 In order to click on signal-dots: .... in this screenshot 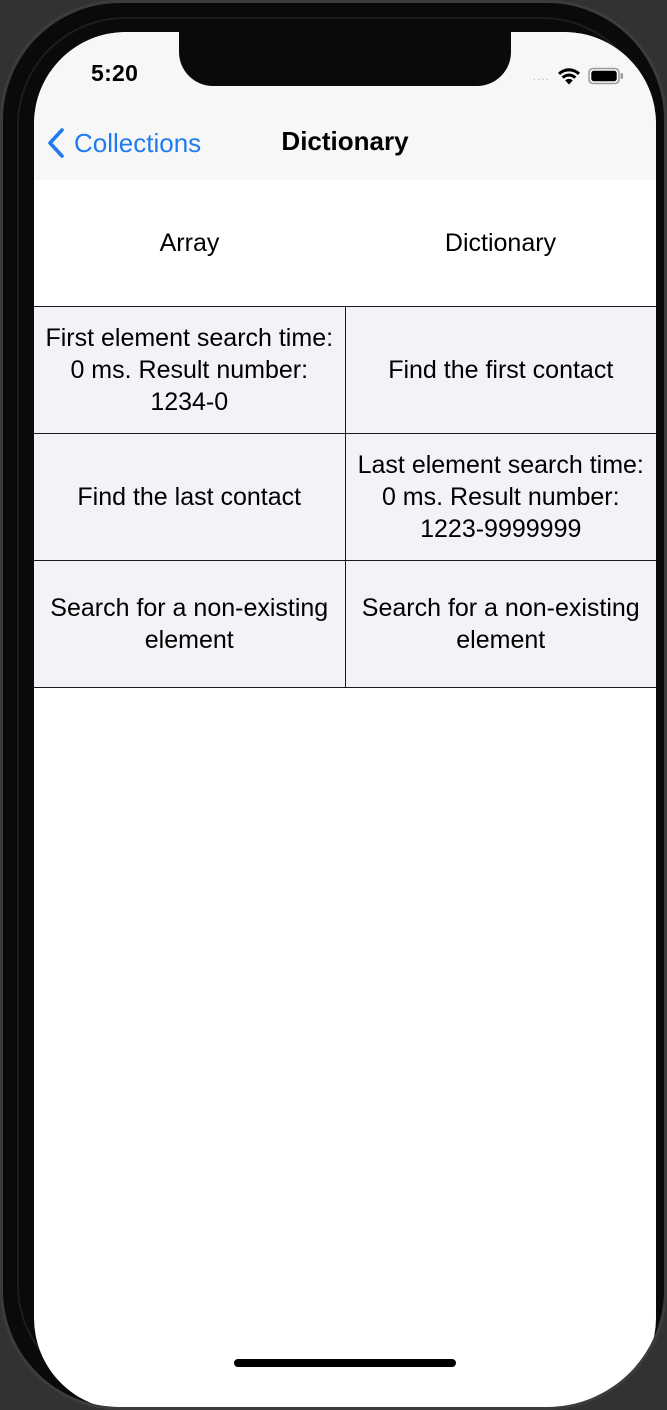, I will do `click(541, 76)`.